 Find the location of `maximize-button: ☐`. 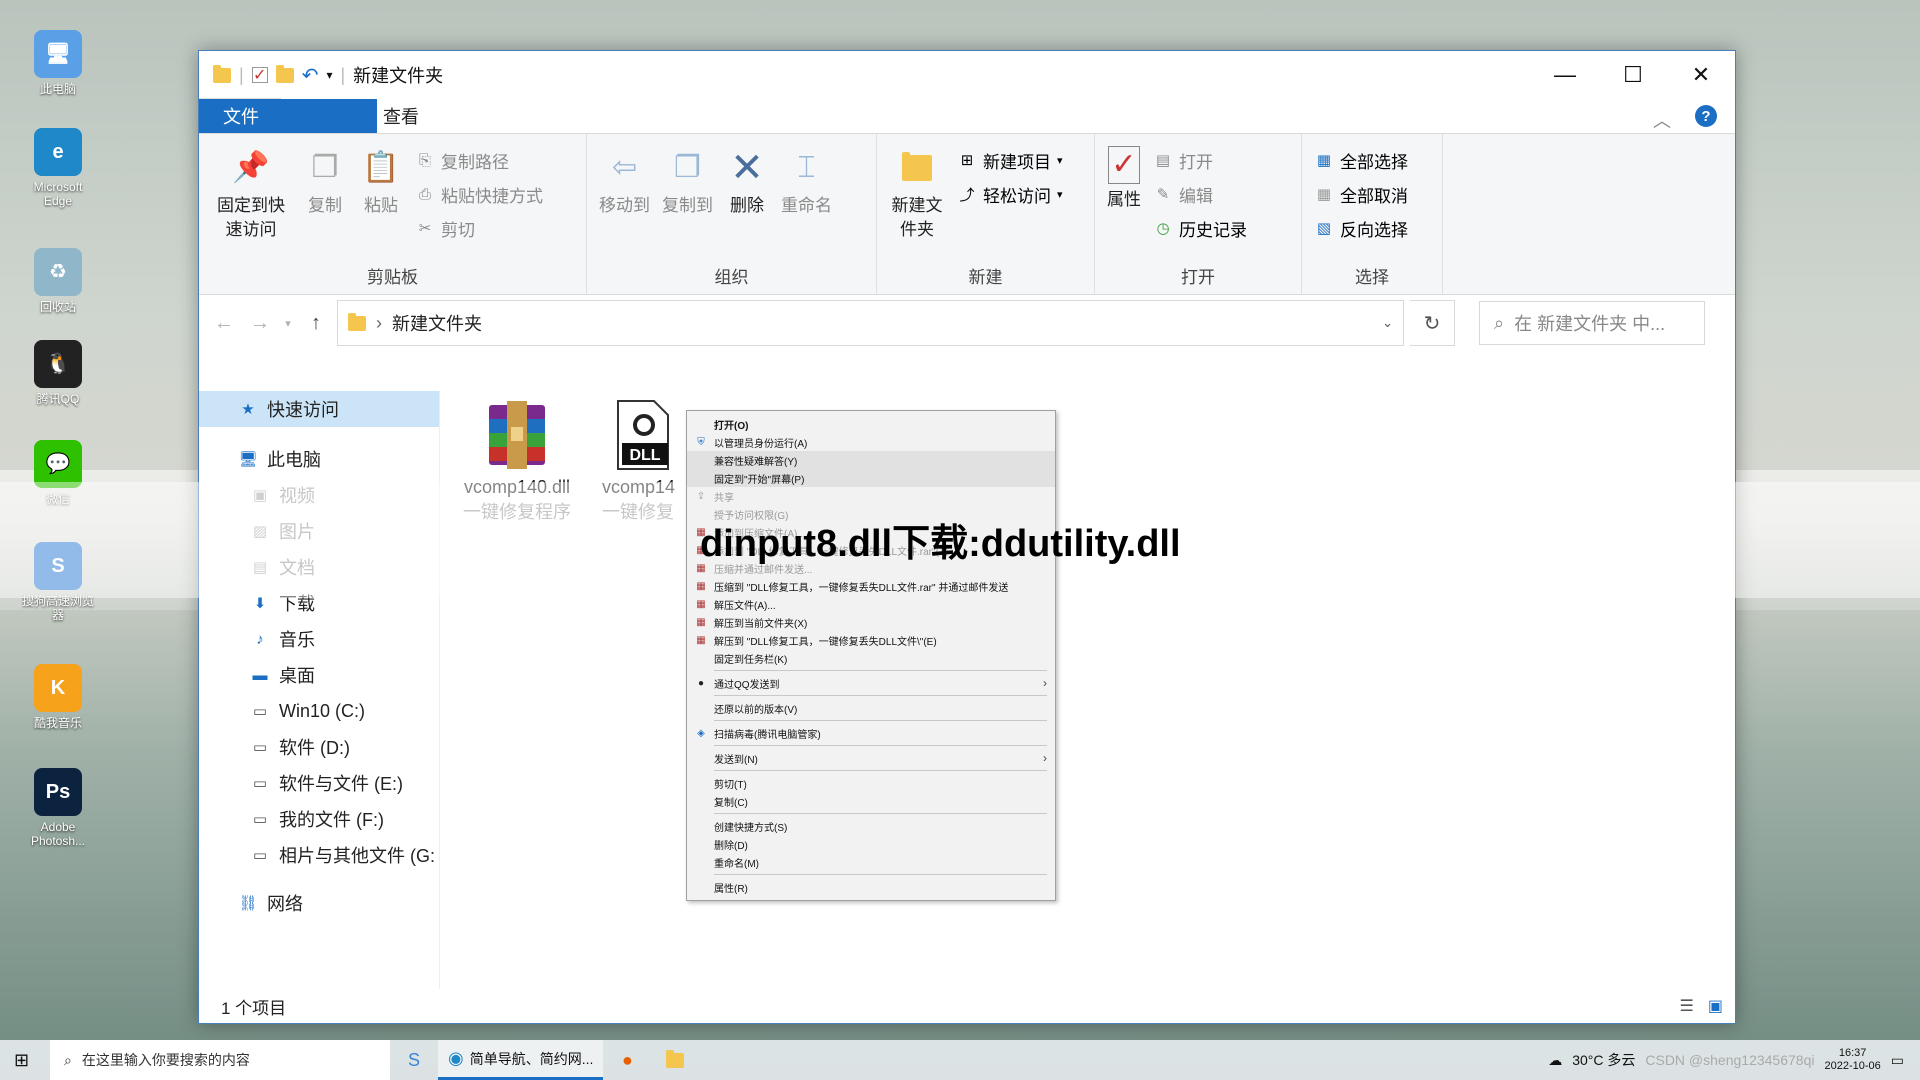

maximize-button: ☐ is located at coordinates (1633, 75).